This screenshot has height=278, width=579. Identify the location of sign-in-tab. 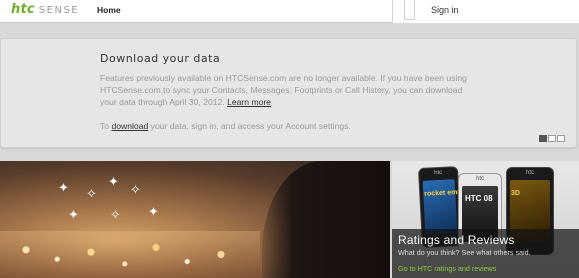
(409, 10).